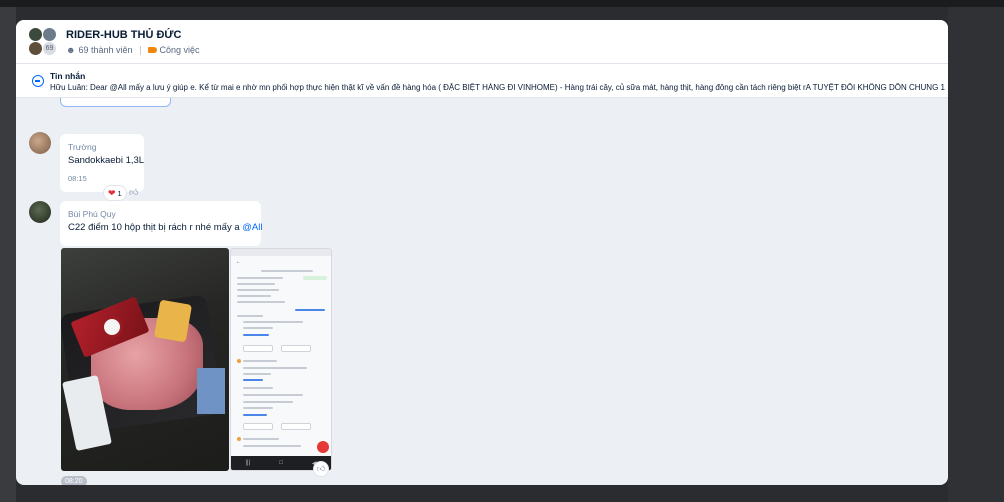  I want to click on image-time: 08:20, so click(74, 480).